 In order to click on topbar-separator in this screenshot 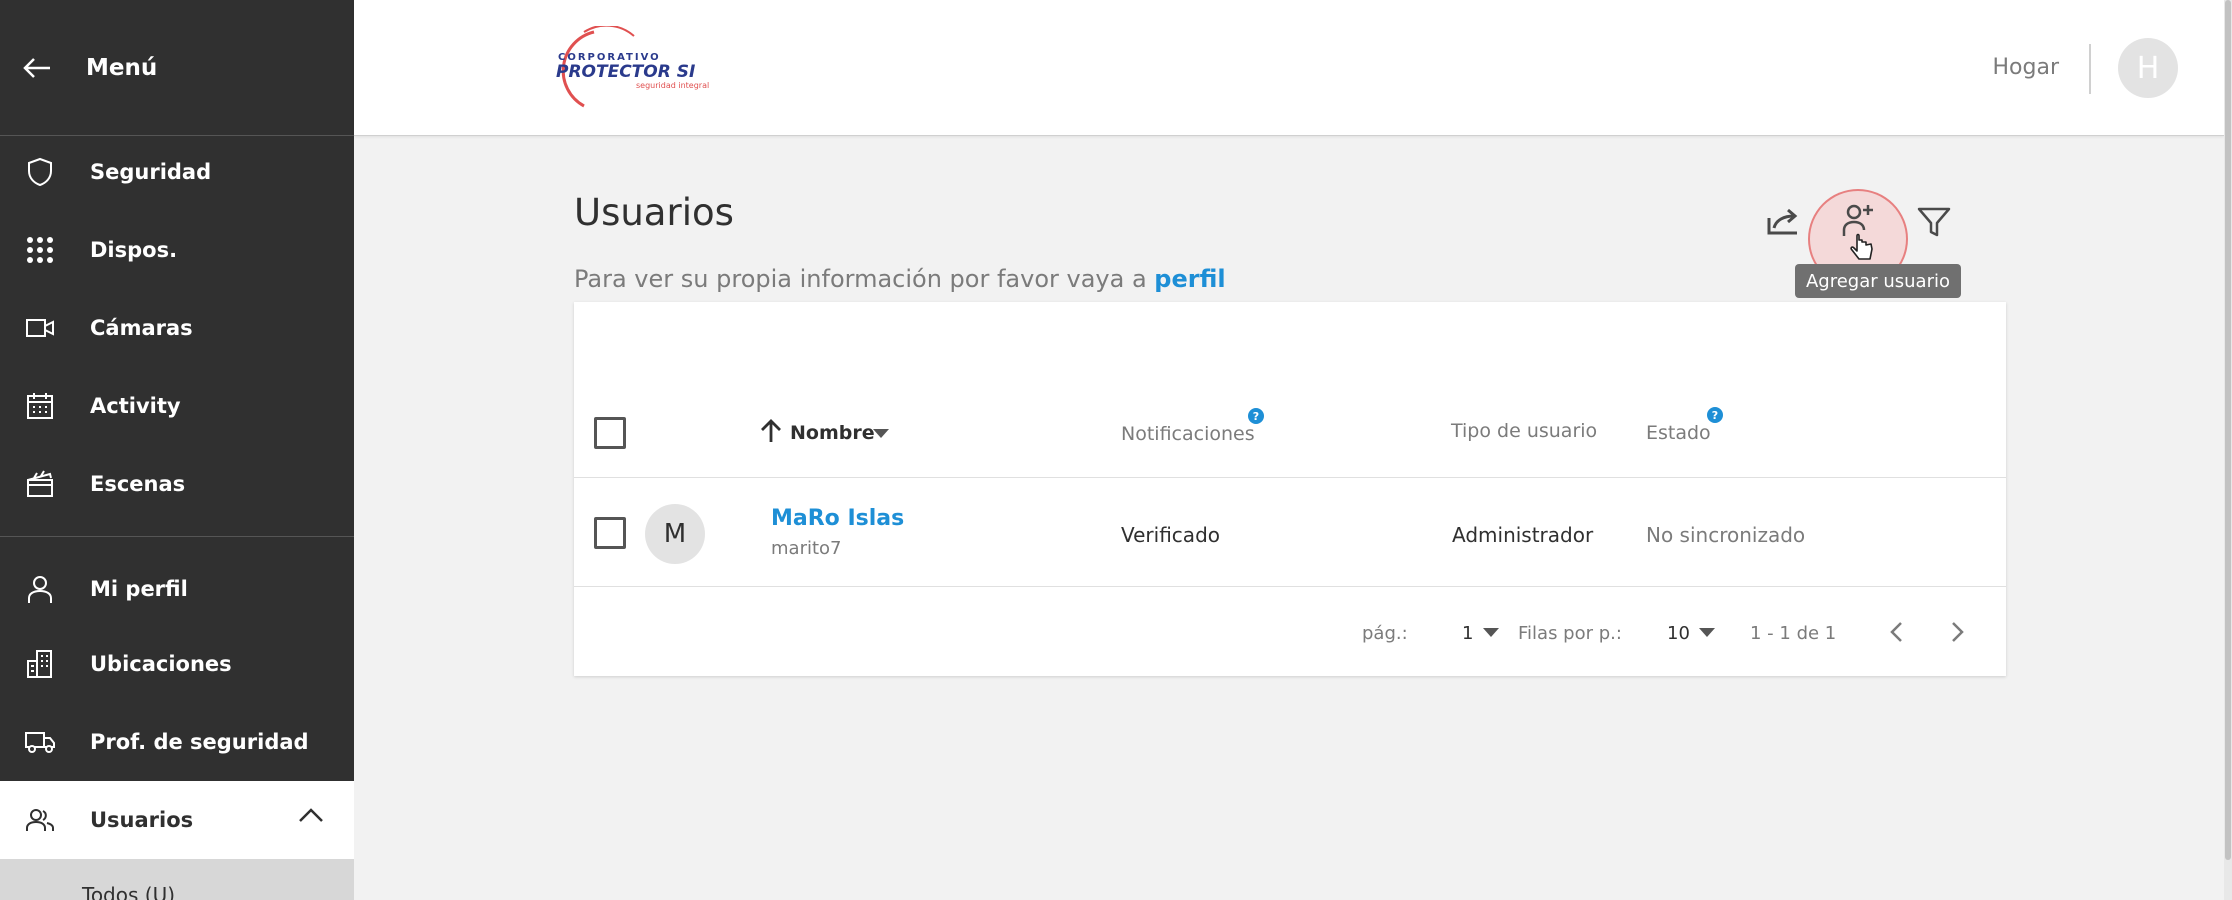, I will do `click(2090, 69)`.